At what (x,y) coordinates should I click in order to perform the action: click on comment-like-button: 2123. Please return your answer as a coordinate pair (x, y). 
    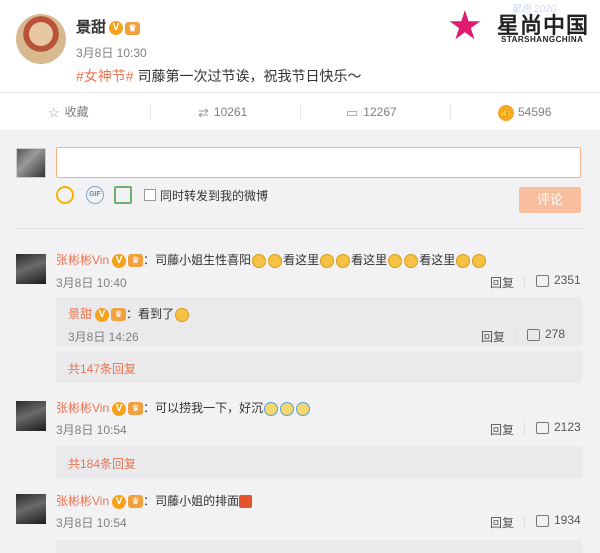
    Looking at the image, I should click on (558, 427).